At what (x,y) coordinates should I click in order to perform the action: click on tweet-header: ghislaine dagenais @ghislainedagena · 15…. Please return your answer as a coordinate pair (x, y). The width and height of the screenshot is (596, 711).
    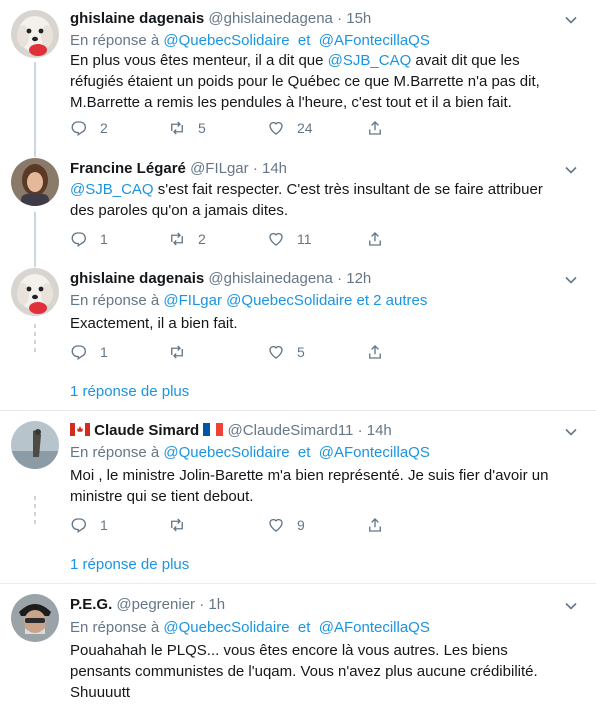
    Looking at the image, I should click on (220, 18).